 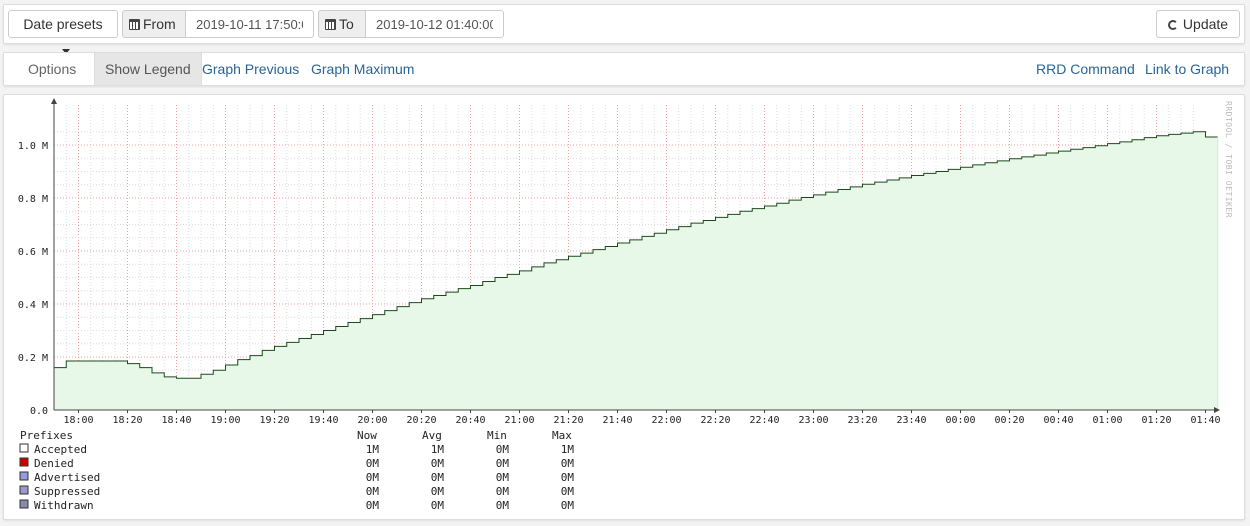 What do you see at coordinates (960, 420) in the screenshot?
I see `x-tick-label: 00:00` at bounding box center [960, 420].